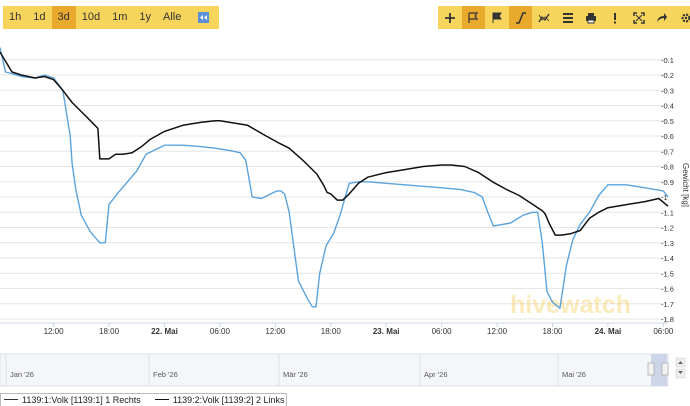 This screenshot has width=690, height=406. Describe the element at coordinates (436, 374) in the screenshot. I see `navigator-label: Apr '26` at that location.